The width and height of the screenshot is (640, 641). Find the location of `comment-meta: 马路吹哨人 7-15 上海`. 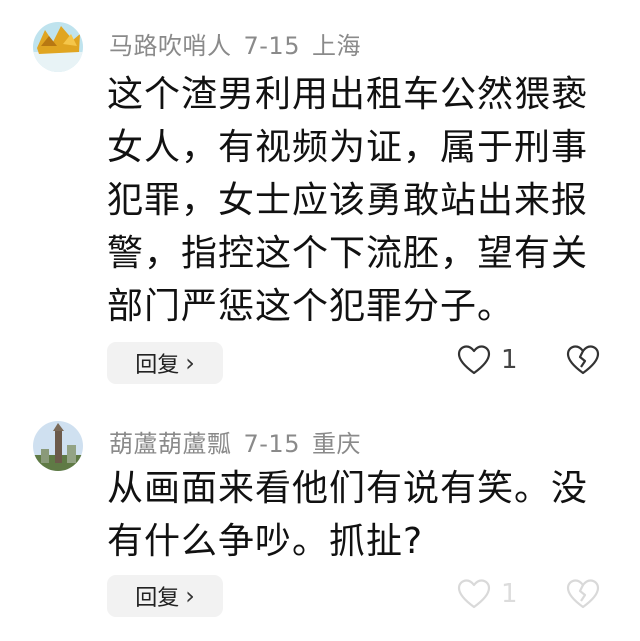

comment-meta: 马路吹哨人 7-15 上海 is located at coordinates (241, 43).